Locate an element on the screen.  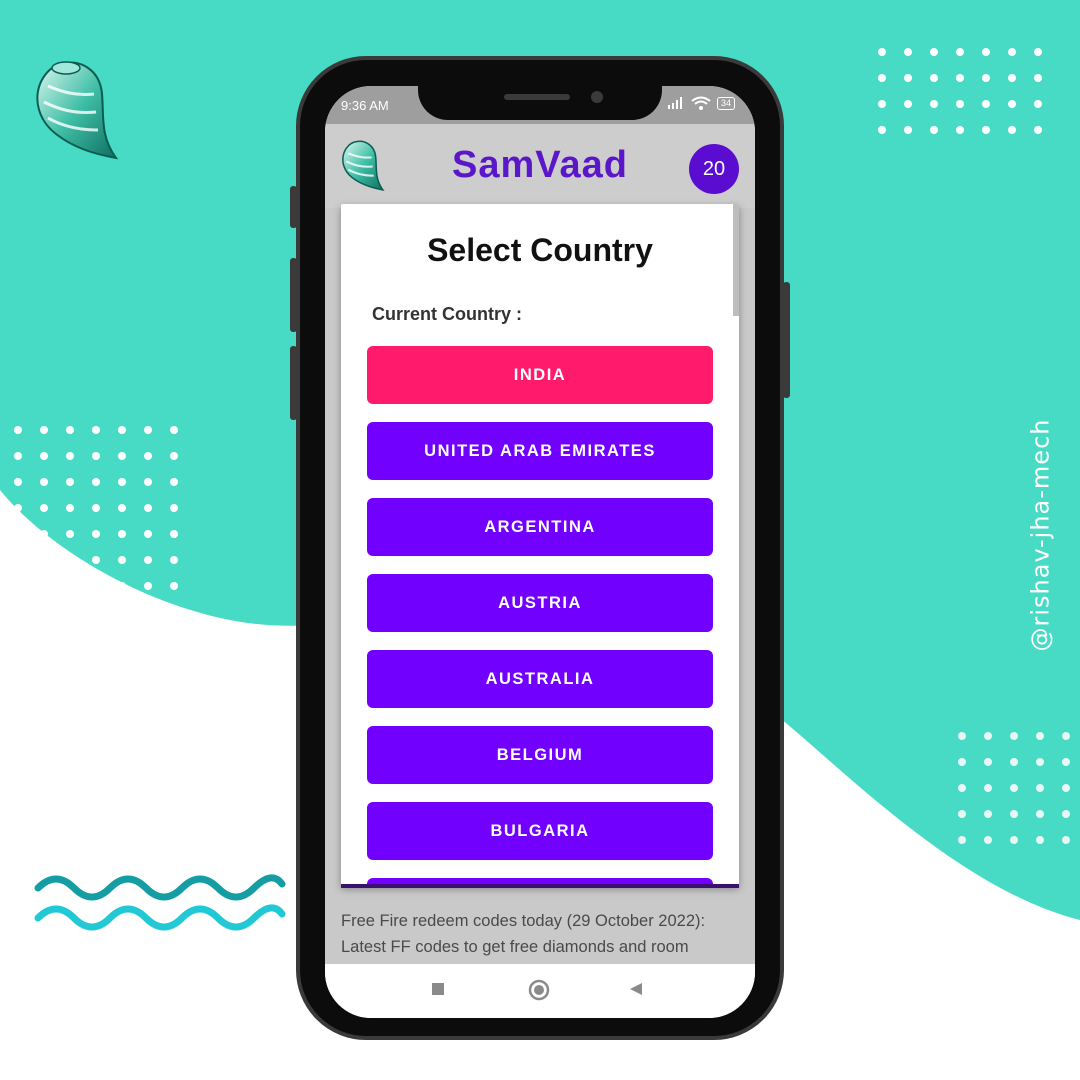
country-button-label: BULGARIA is located at coordinates (540, 830).